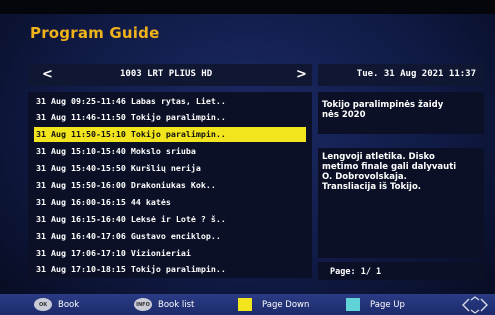 The image size is (495, 315). What do you see at coordinates (143, 304) in the screenshot?
I see `info-key-icon: INFO` at bounding box center [143, 304].